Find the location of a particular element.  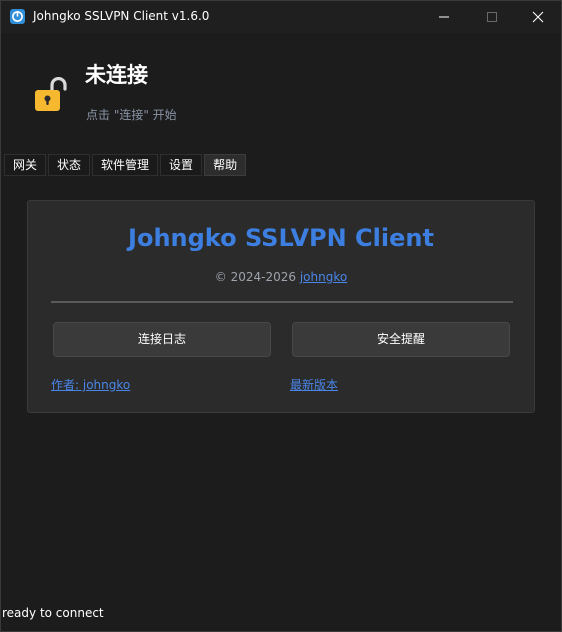

title-bar: Johngko SSLVPN Client v1.6.0 is located at coordinates (281, 17).